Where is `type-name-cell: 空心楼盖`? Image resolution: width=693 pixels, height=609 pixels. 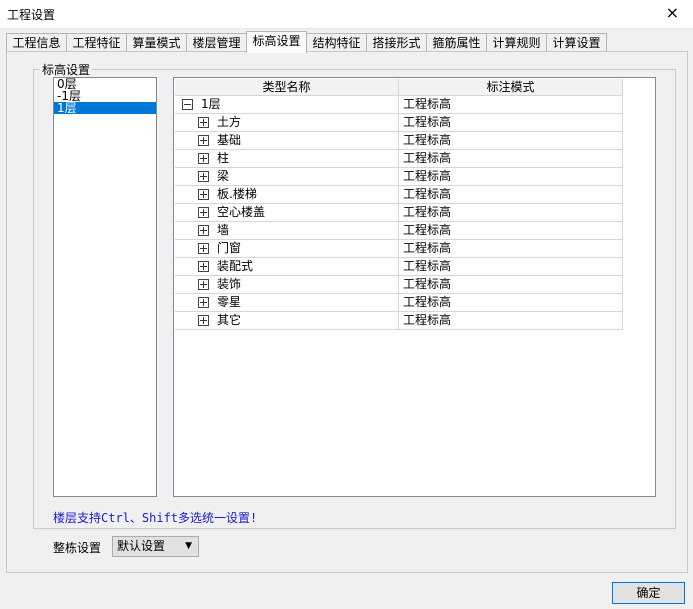
type-name-cell: 空心楼盖 is located at coordinates (287, 213).